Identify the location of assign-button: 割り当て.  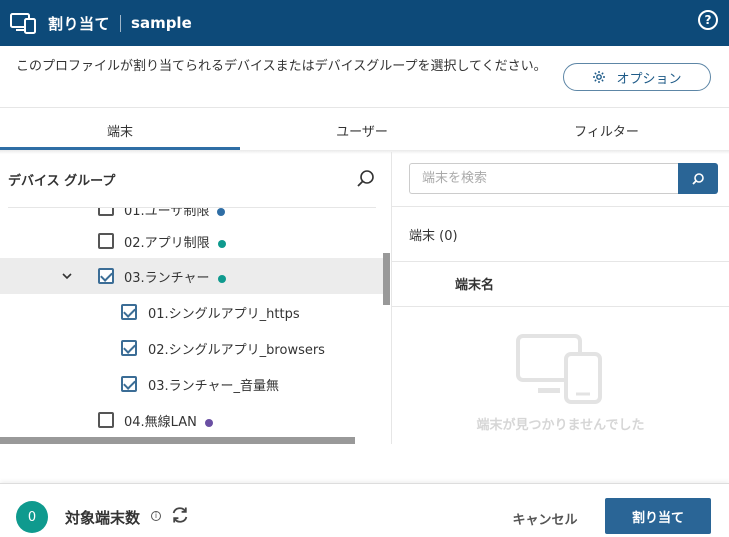
(658, 516).